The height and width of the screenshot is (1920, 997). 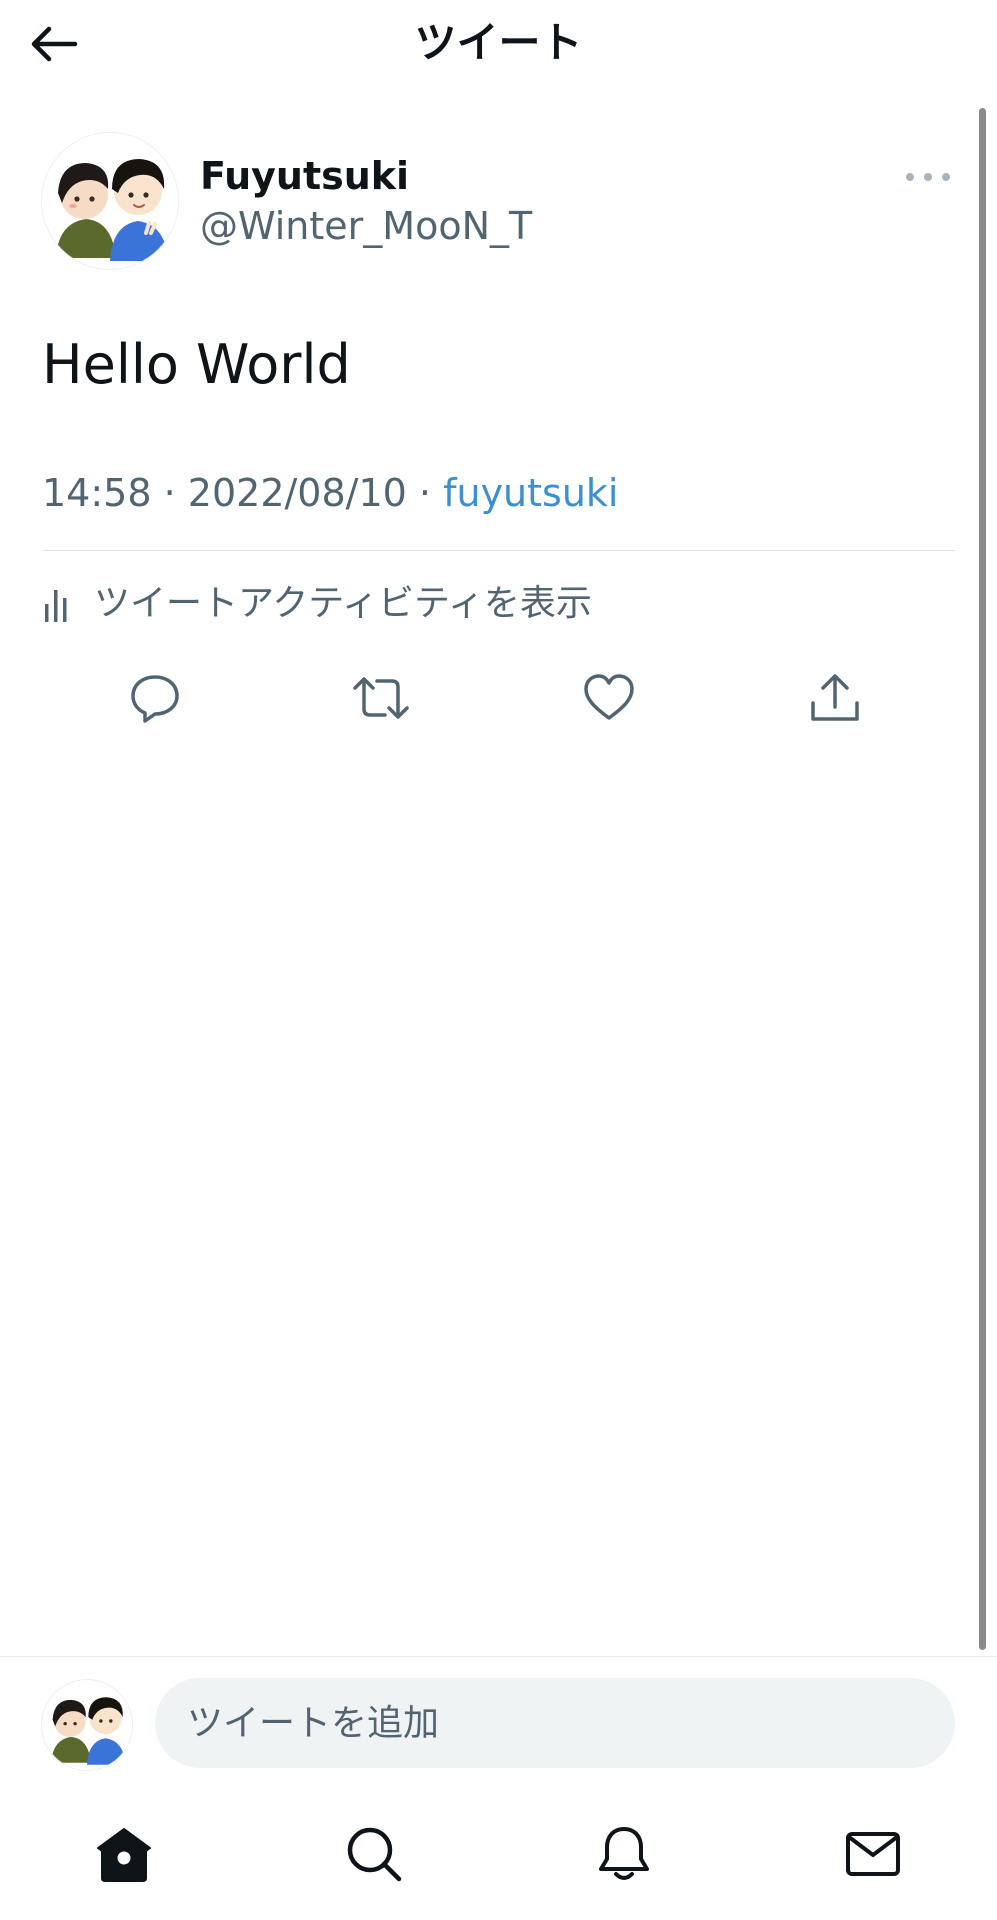 I want to click on page-title: ツイート, so click(x=498, y=42).